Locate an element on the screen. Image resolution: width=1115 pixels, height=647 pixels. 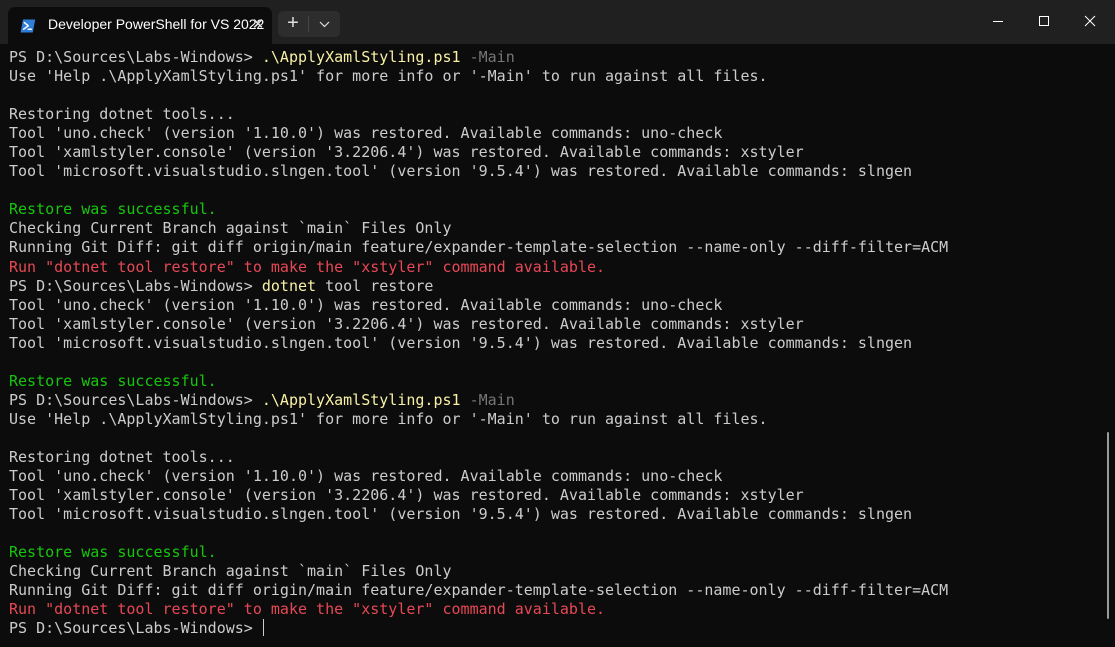
terminal-text: tool restore is located at coordinates (375, 285).